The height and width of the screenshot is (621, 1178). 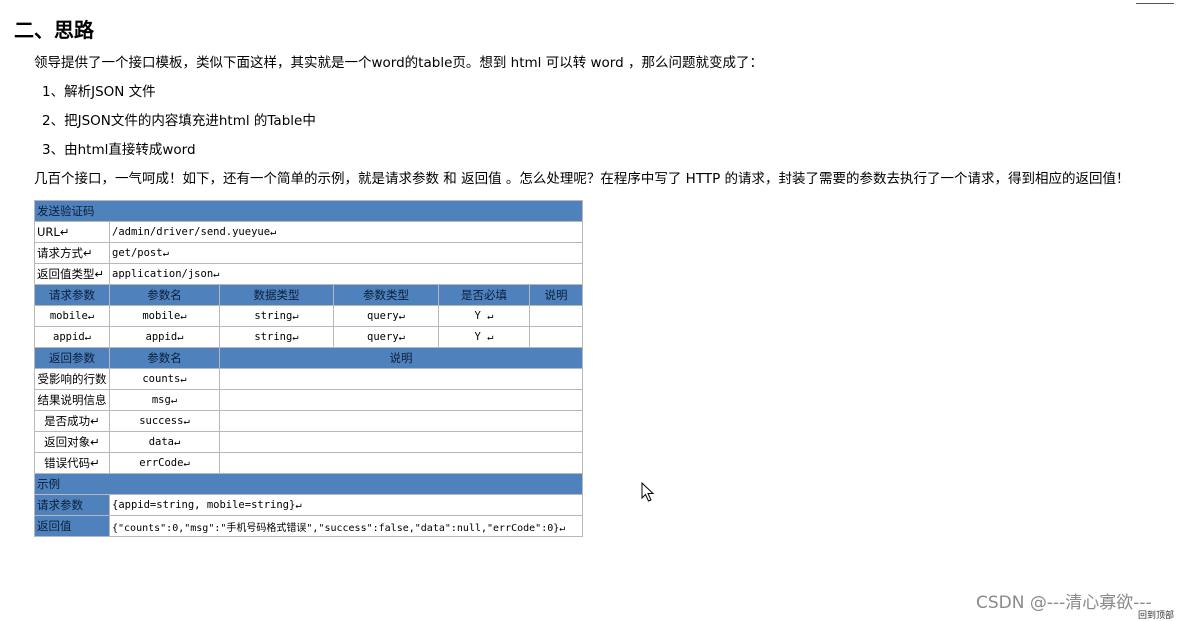 What do you see at coordinates (72, 442) in the screenshot?
I see `table-cell: 返回对象↵` at bounding box center [72, 442].